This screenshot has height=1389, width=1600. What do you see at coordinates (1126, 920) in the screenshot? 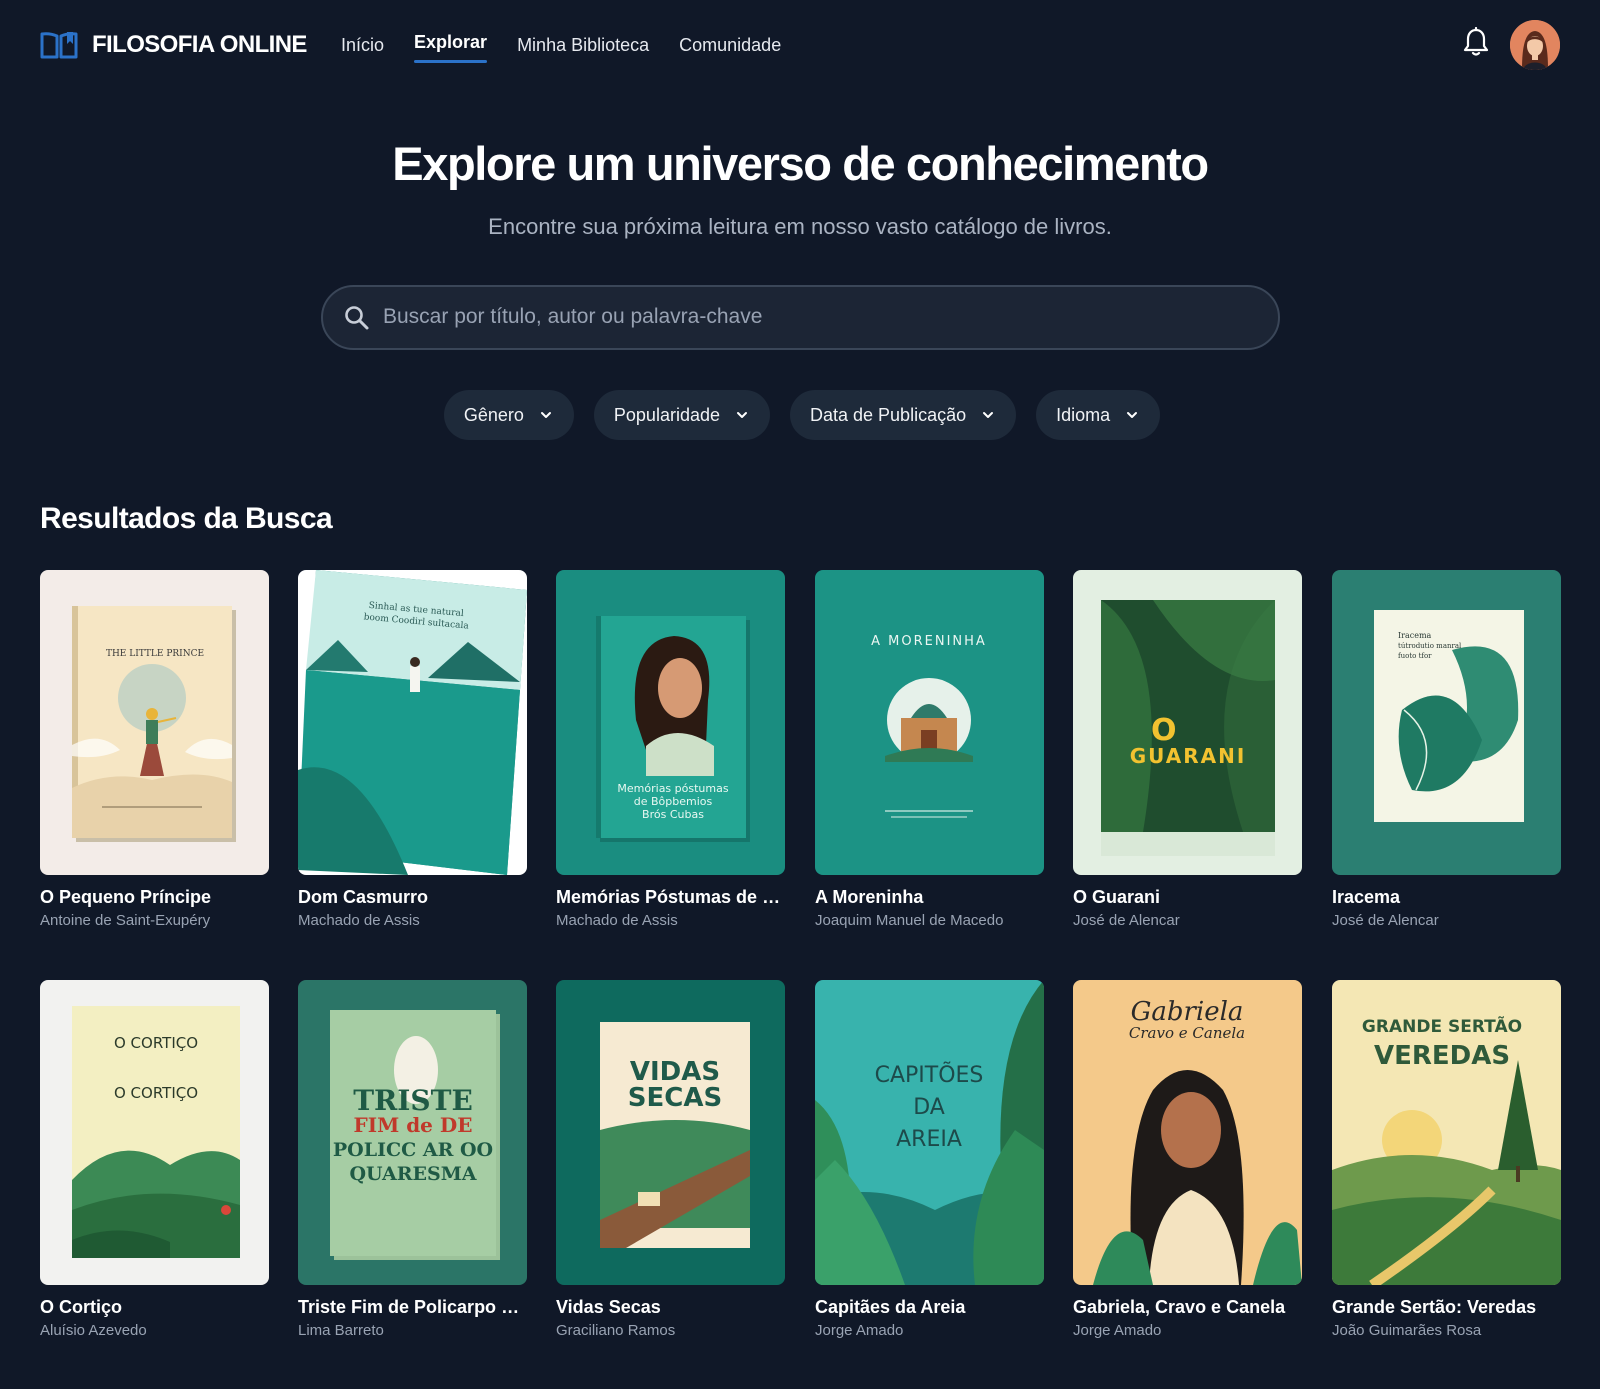
I see `book-author: José de Alencar` at bounding box center [1126, 920].